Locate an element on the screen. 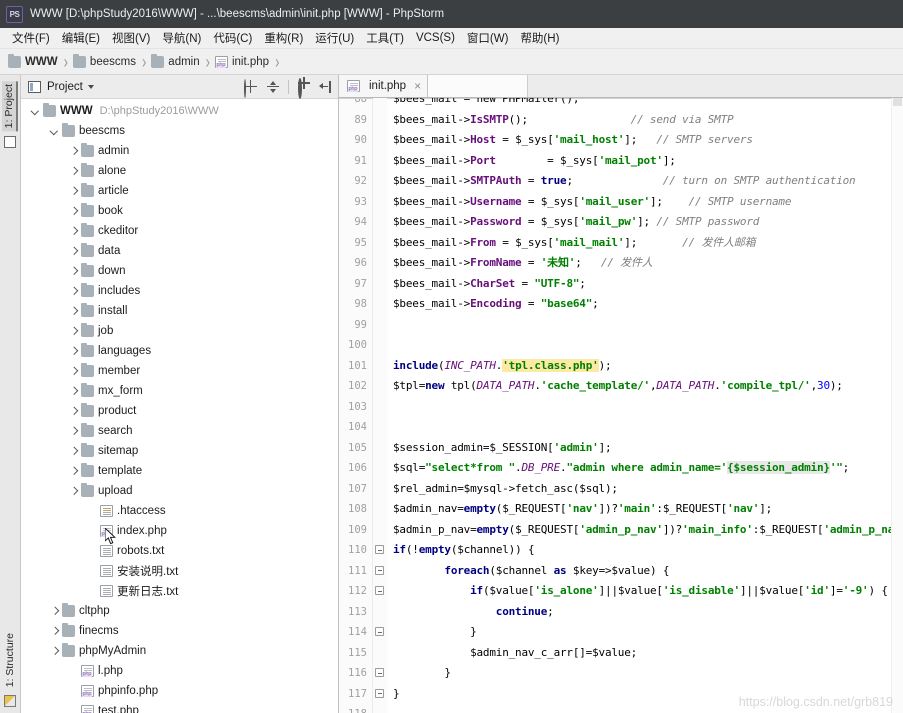 This screenshot has width=903, height=713. menu-item-4: 代码(C) is located at coordinates (232, 38).